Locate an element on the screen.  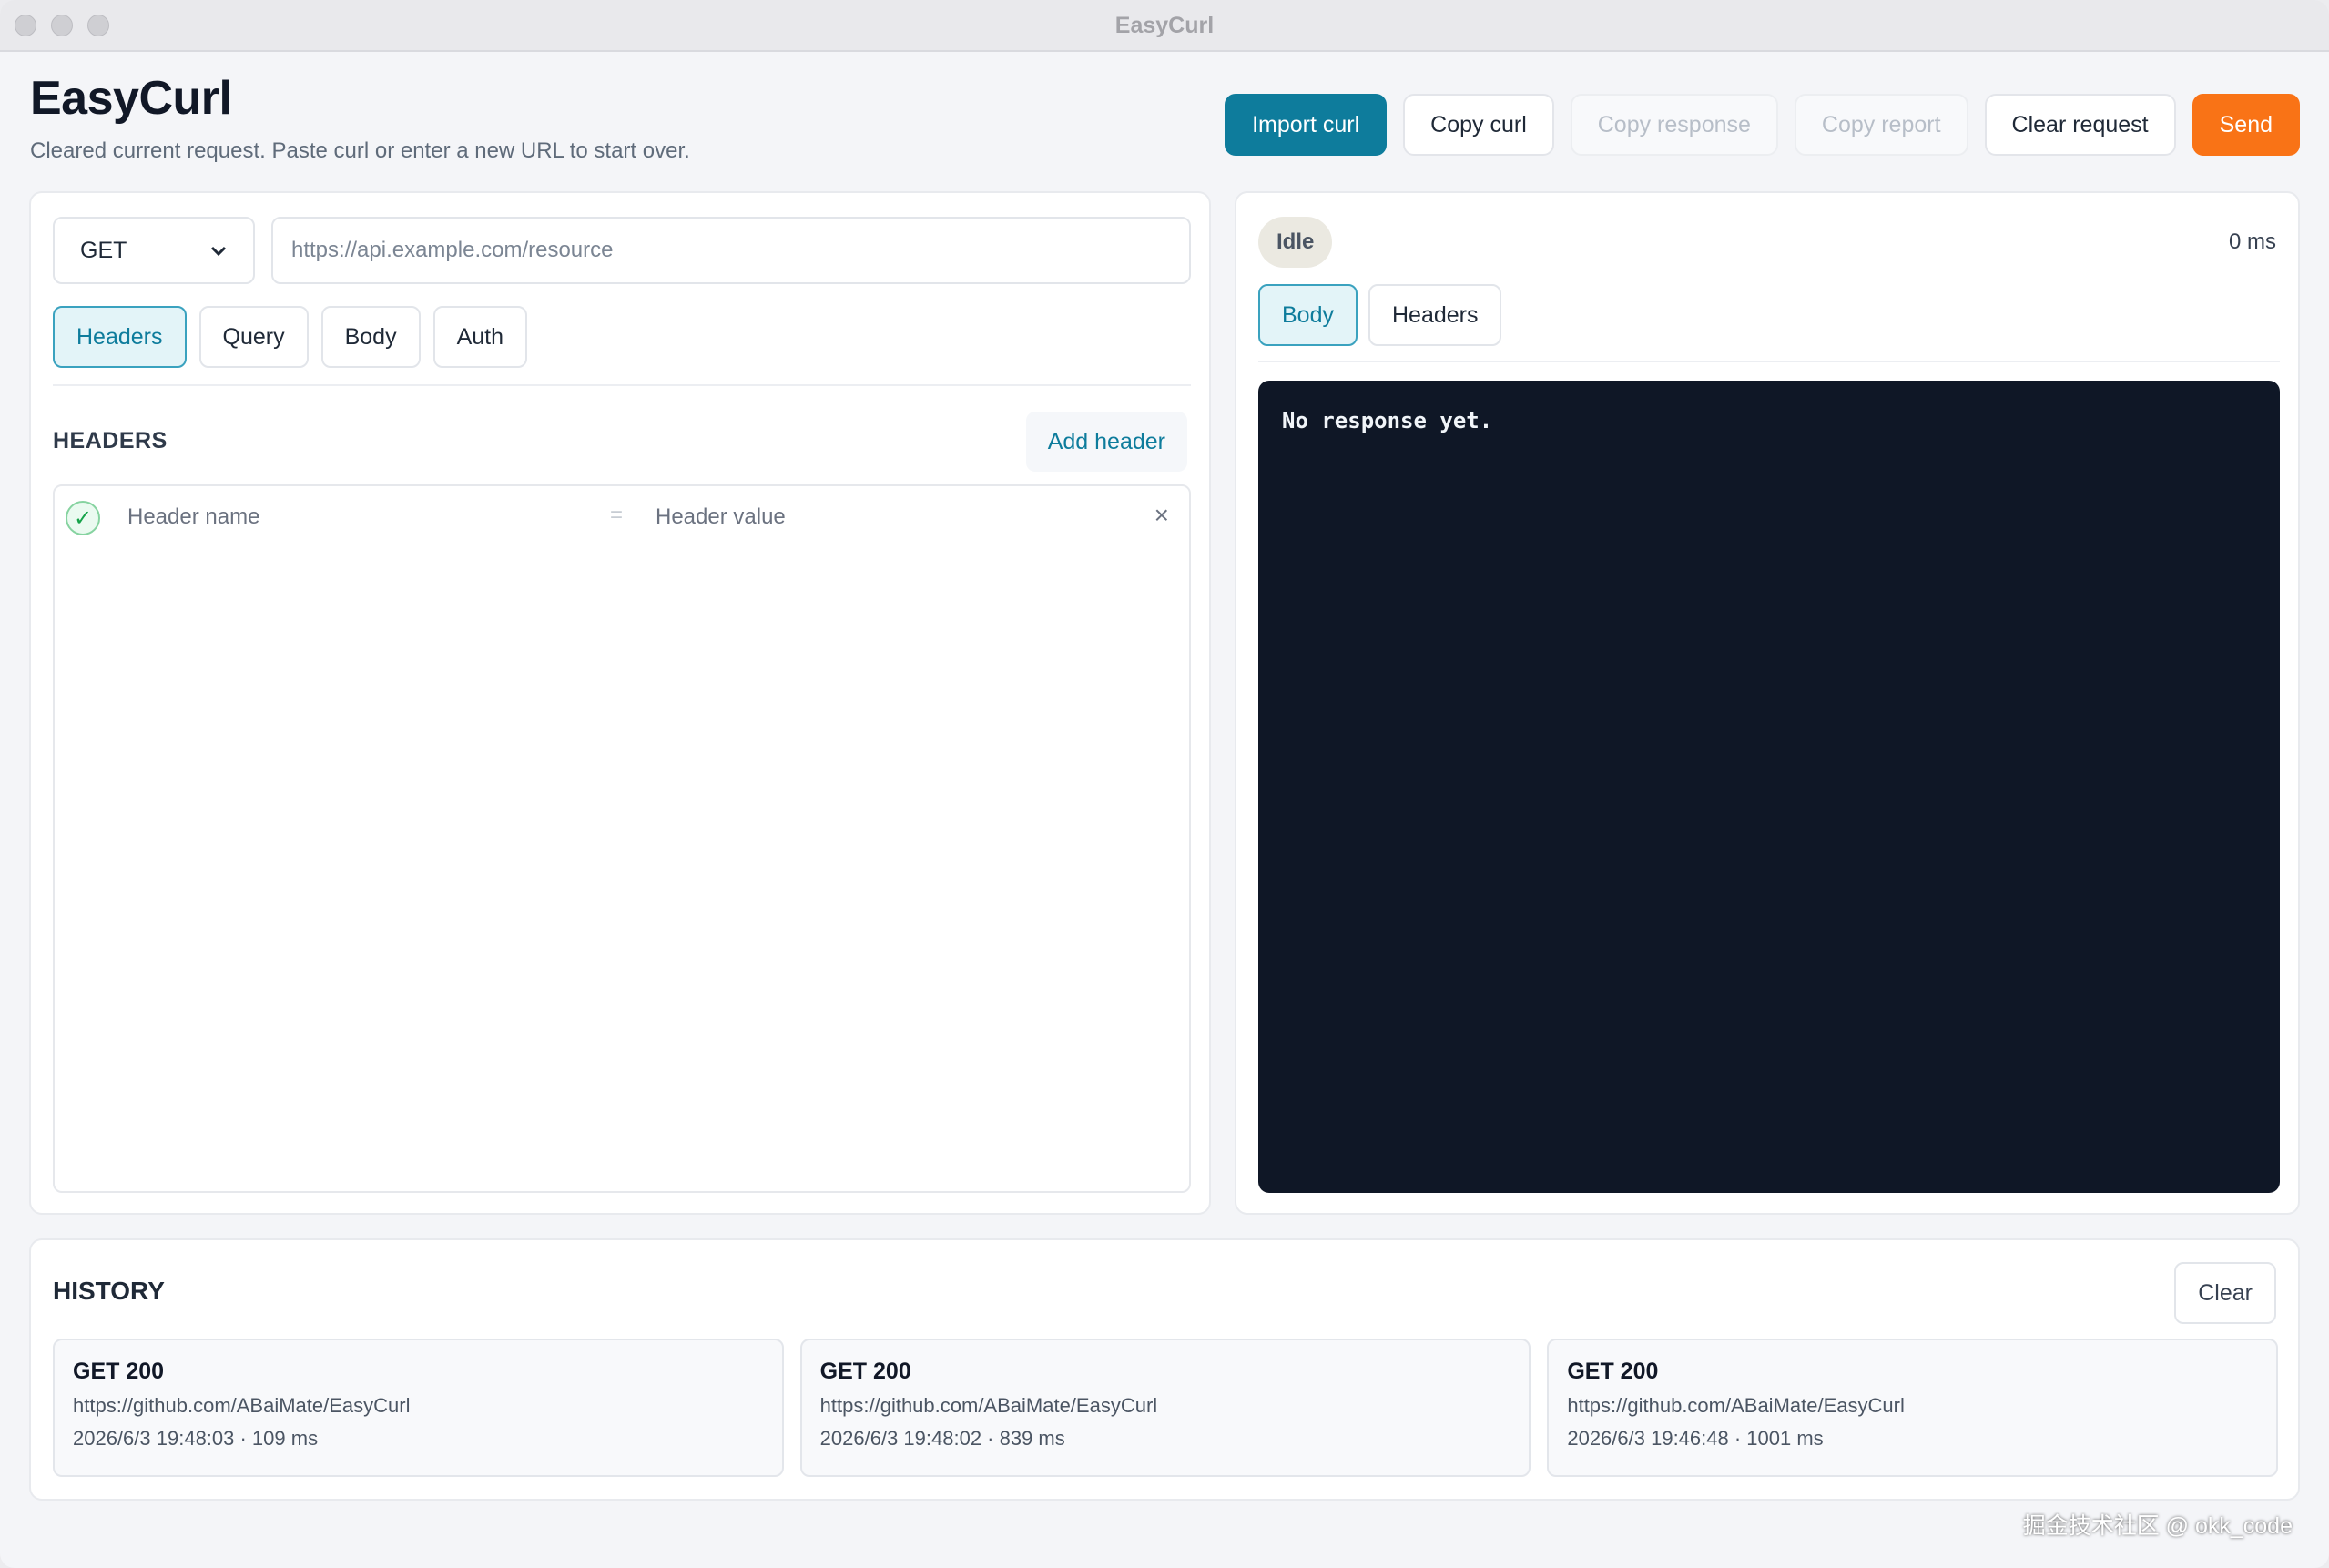
import-curl-button: Import curl is located at coordinates (1306, 125).